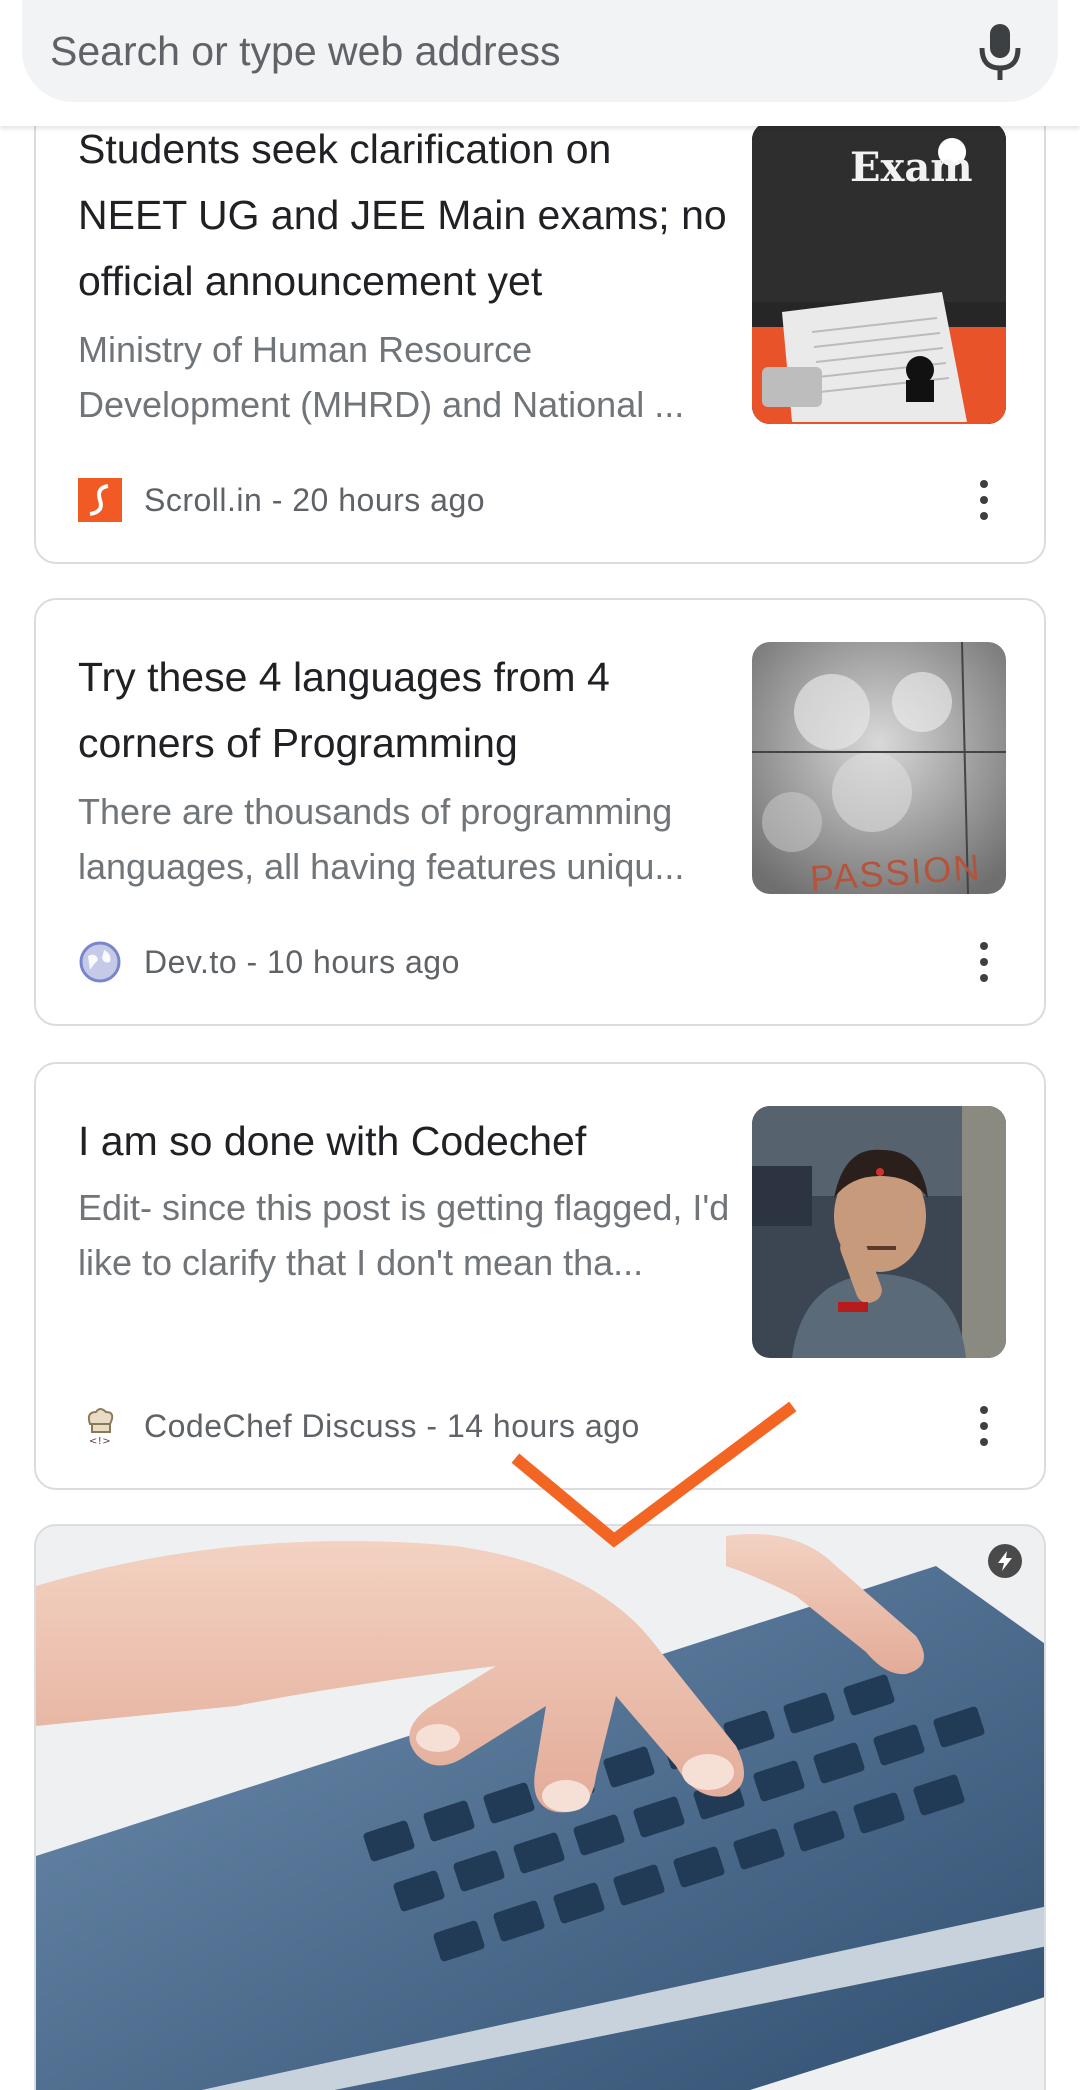 This screenshot has height=2090, width=1080. What do you see at coordinates (911, 167) in the screenshot?
I see `thumbnail-caption: Exam` at bounding box center [911, 167].